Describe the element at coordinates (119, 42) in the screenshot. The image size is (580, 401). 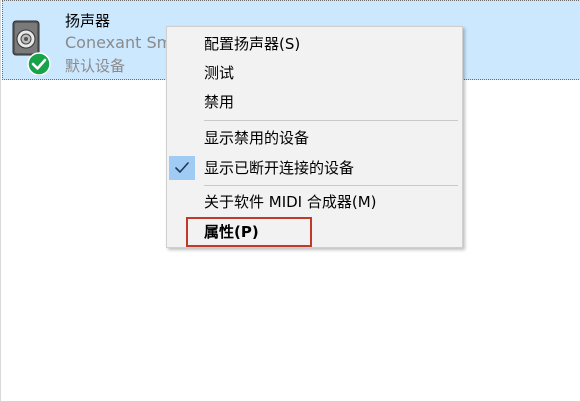
I see `device-description: Conexant Sm` at that location.